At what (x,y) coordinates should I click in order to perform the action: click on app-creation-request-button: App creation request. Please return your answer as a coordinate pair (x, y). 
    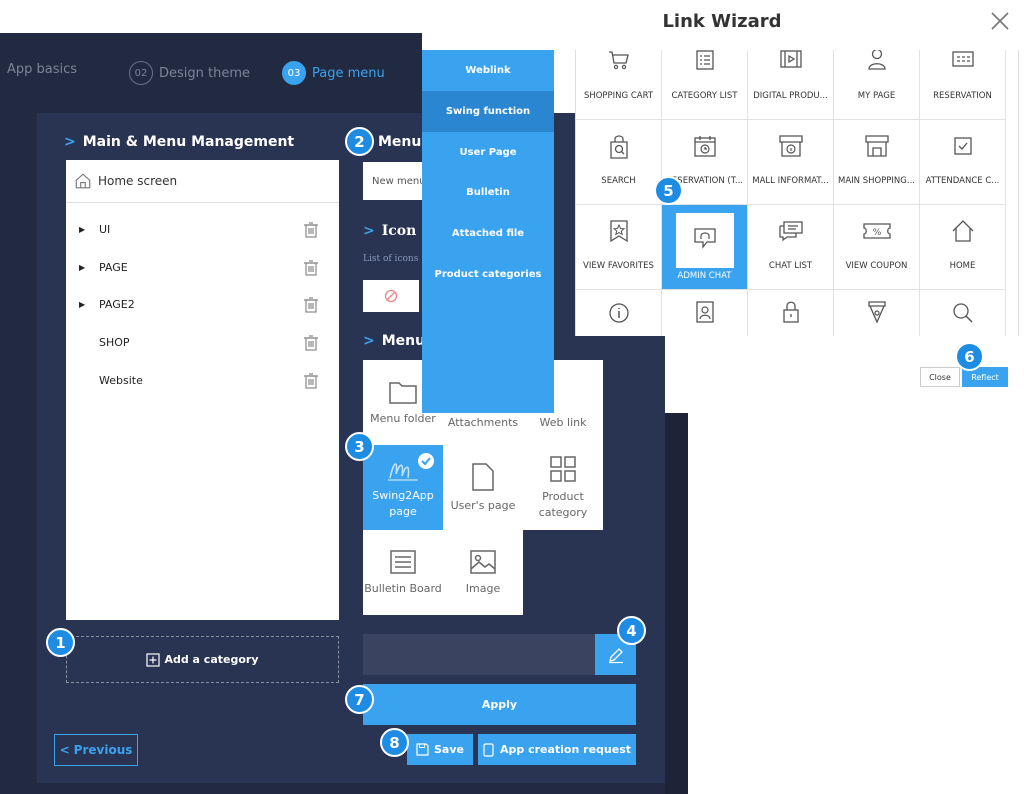
    Looking at the image, I should click on (557, 749).